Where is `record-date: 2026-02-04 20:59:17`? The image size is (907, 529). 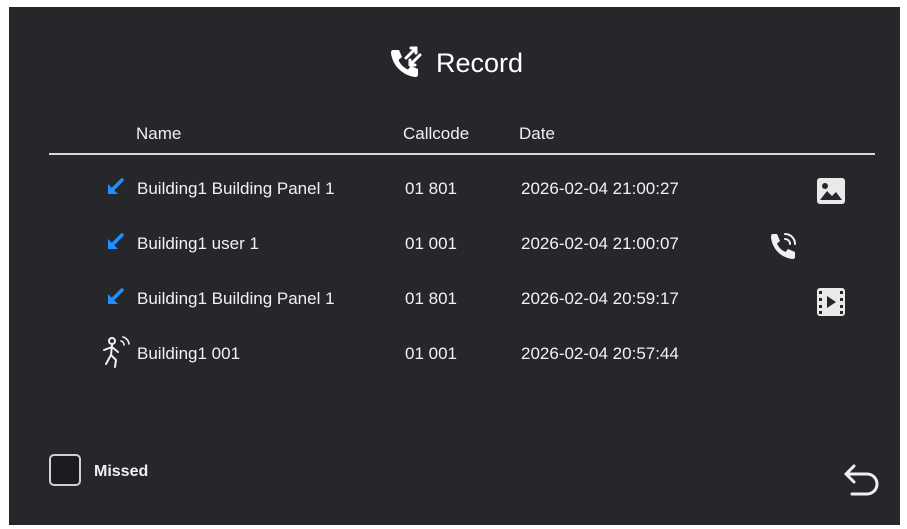 record-date: 2026-02-04 20:59:17 is located at coordinates (600, 298).